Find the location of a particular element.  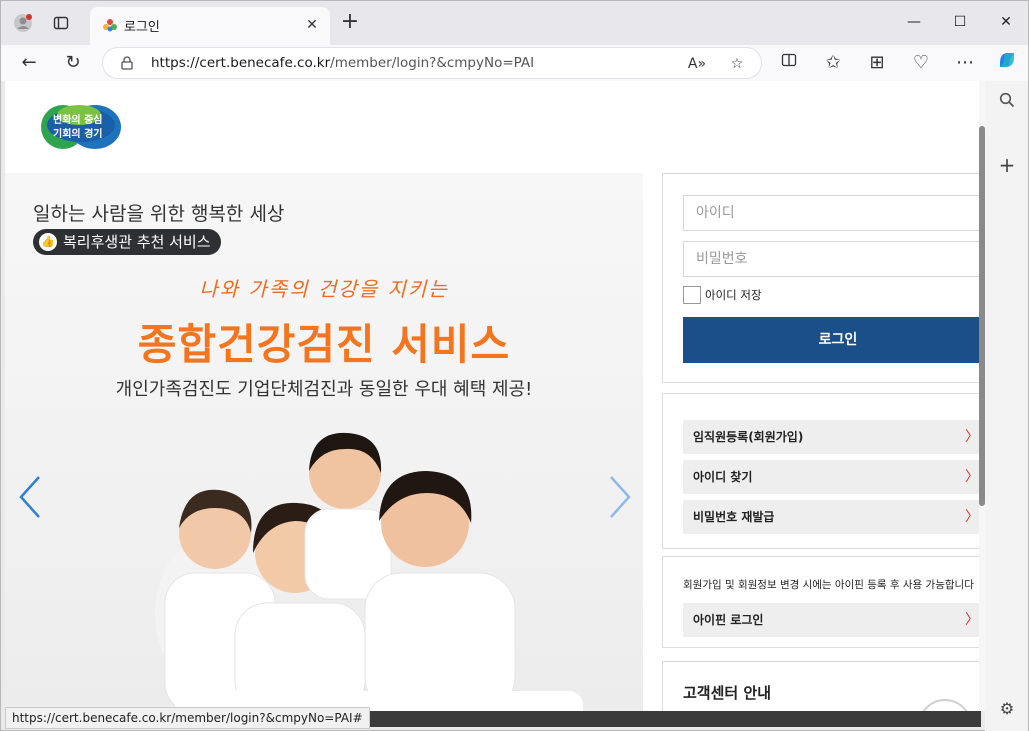

split-screen-icon is located at coordinates (789, 63).